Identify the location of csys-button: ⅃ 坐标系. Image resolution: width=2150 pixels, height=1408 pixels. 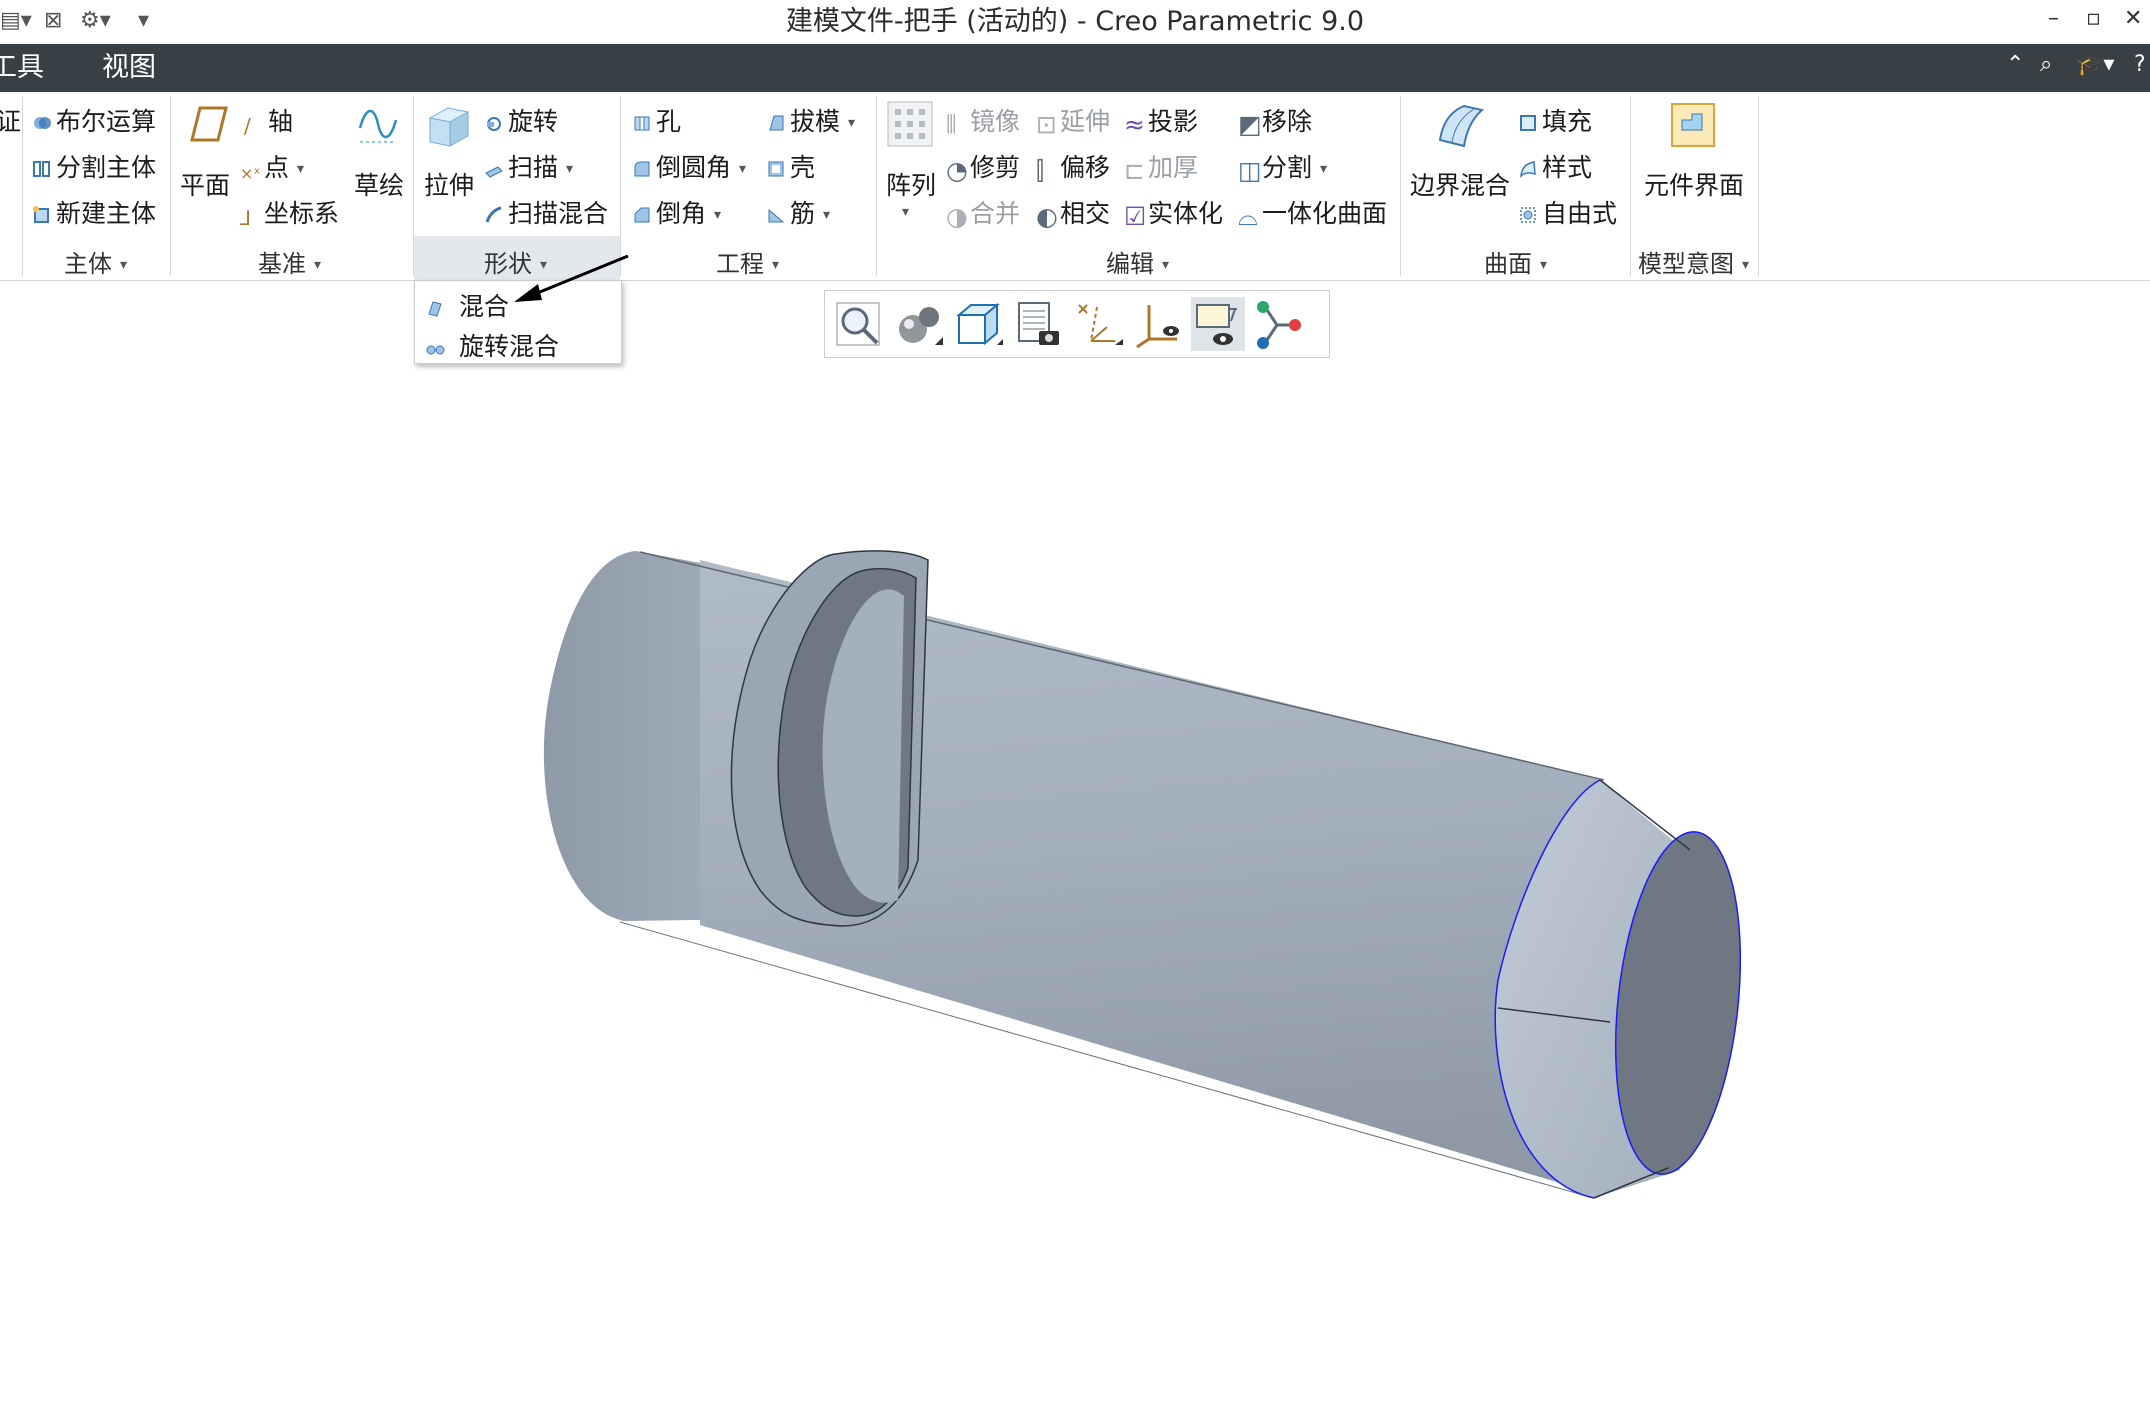
(289, 212).